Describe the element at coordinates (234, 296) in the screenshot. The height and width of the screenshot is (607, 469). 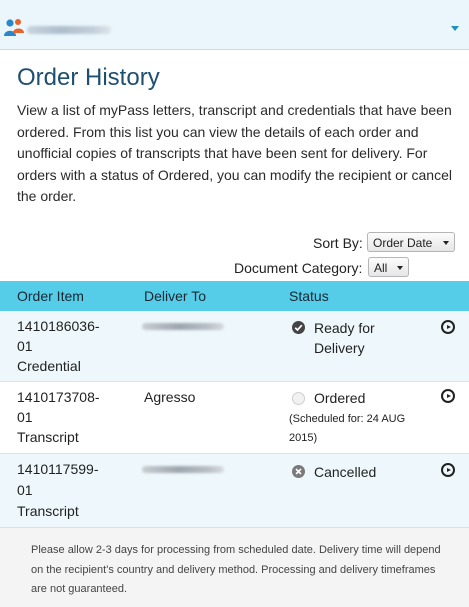
I see `table-header: Order Item Deliver To Status` at that location.